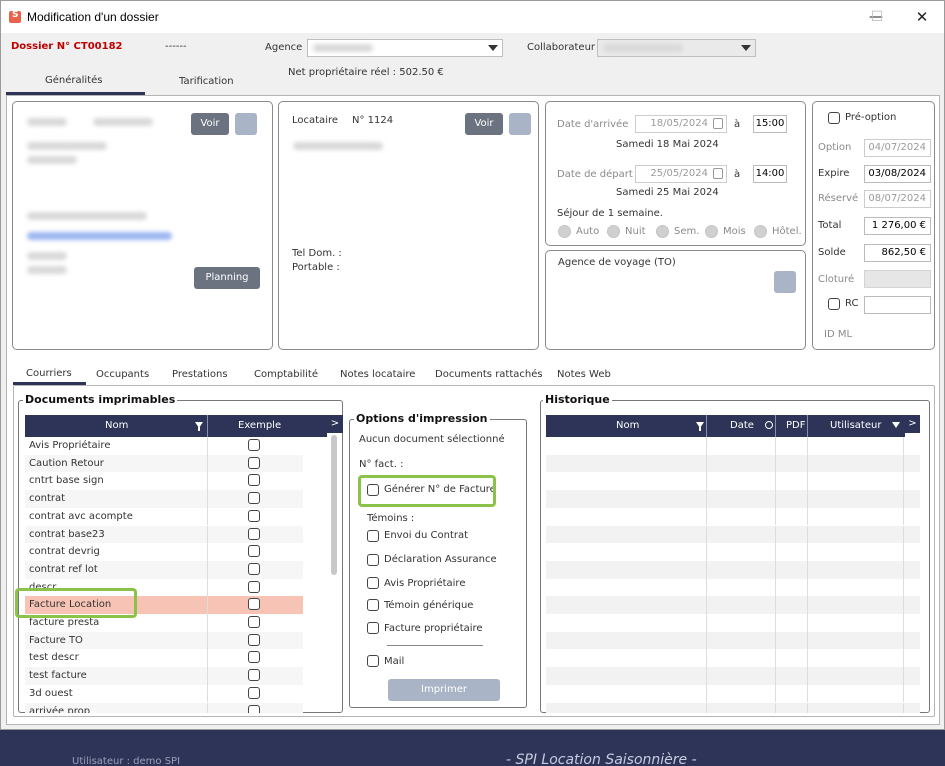 Image resolution: width=945 pixels, height=766 pixels. What do you see at coordinates (377, 374) in the screenshot?
I see `subtab-notes-locataire: Notes locataire` at bounding box center [377, 374].